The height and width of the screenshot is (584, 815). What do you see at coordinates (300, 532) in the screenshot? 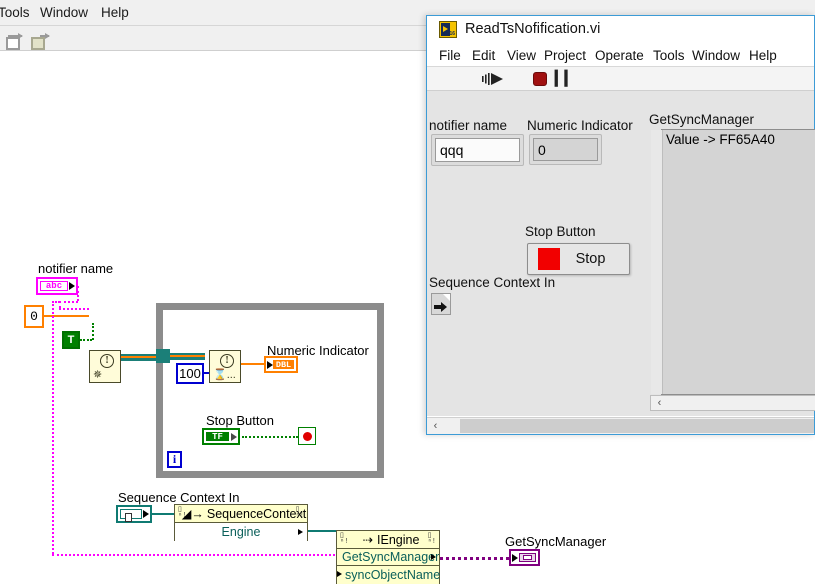
I see `property-output-arrow-icon` at bounding box center [300, 532].